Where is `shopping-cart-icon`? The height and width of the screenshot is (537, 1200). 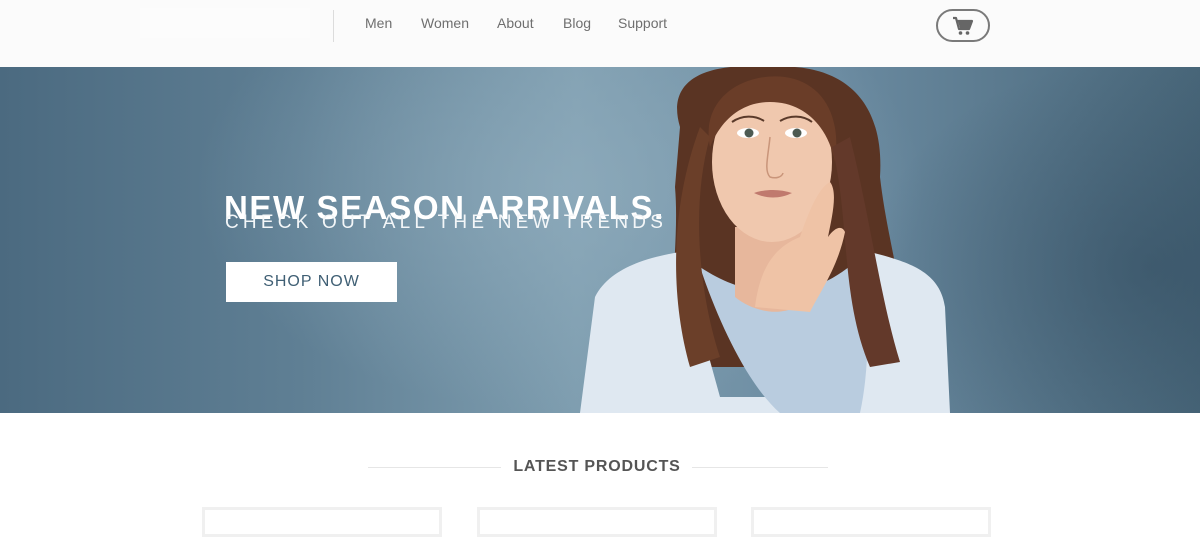 shopping-cart-icon is located at coordinates (963, 25).